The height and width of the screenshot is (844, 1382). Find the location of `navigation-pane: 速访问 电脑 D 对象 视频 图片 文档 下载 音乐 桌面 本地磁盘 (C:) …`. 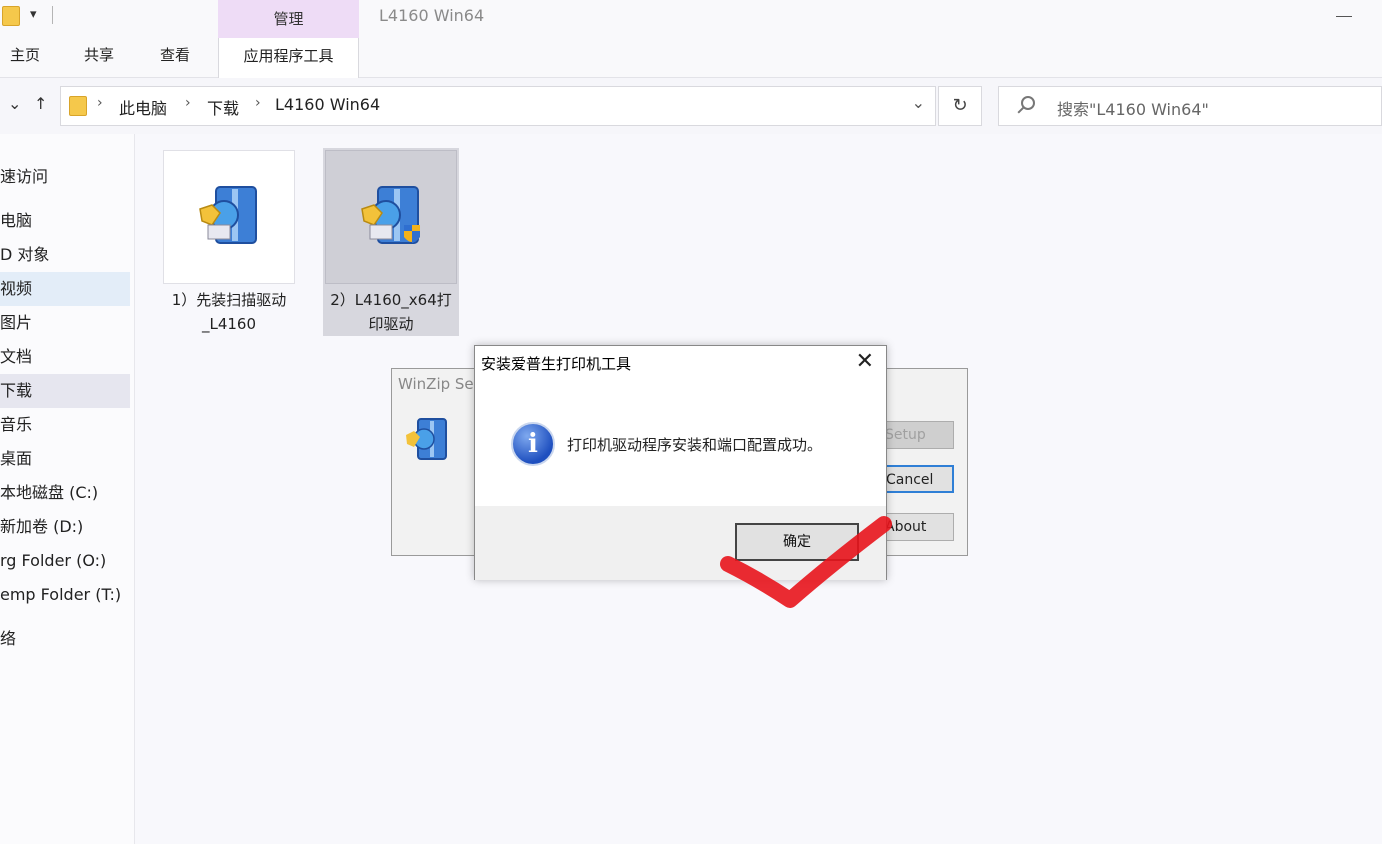

navigation-pane: 速访问 电脑 D 对象 视频 图片 文档 下载 音乐 桌面 本地磁盘 (C:) … is located at coordinates (67, 489).